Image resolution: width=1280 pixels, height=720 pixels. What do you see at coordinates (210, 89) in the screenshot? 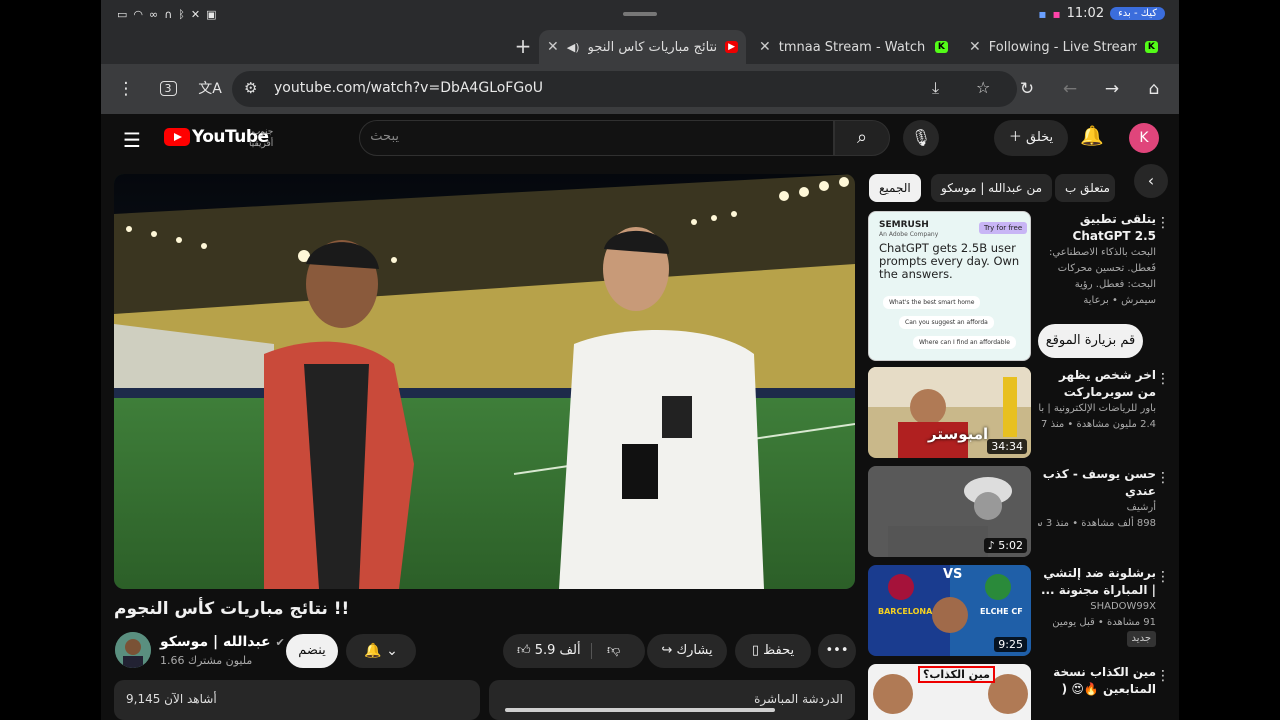
I see `translate-icon: 文A` at bounding box center [210, 89].